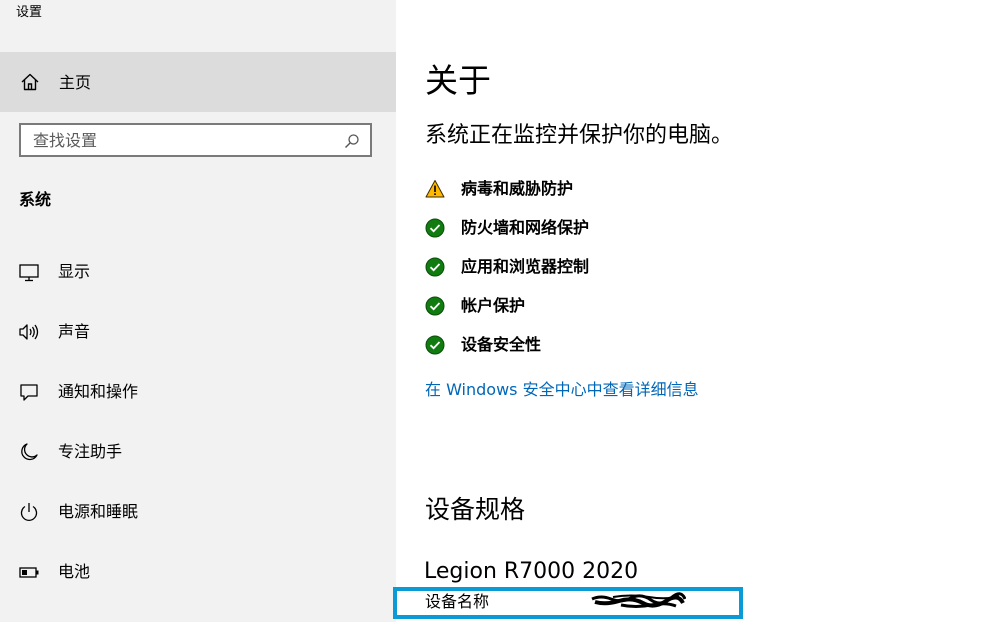 The width and height of the screenshot is (1000, 622). I want to click on power-icon, so click(29, 512).